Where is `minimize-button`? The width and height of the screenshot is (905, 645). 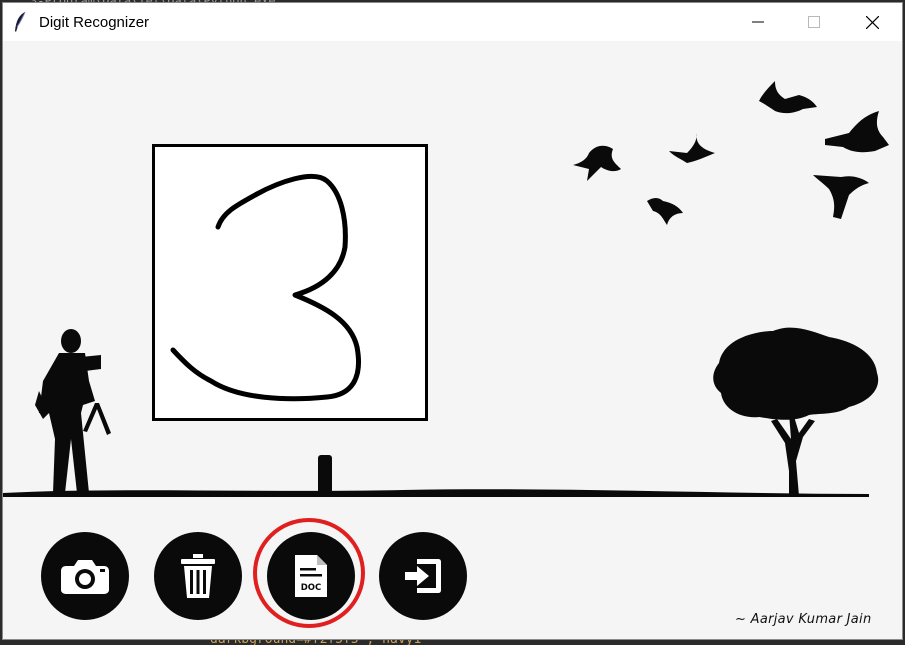
minimize-button is located at coordinates (758, 22).